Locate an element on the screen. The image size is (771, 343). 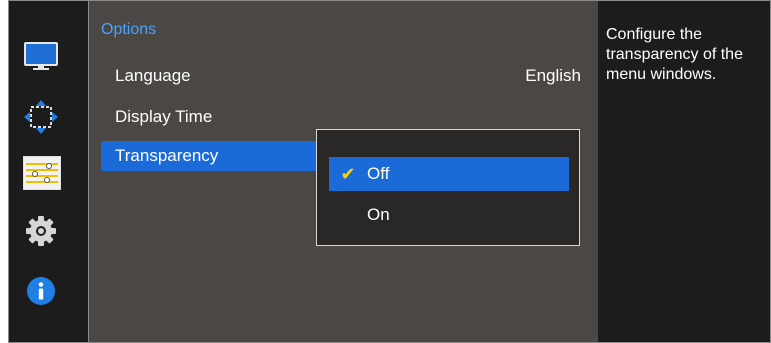
menu-item-transparency: Transparency is located at coordinates (209, 156).